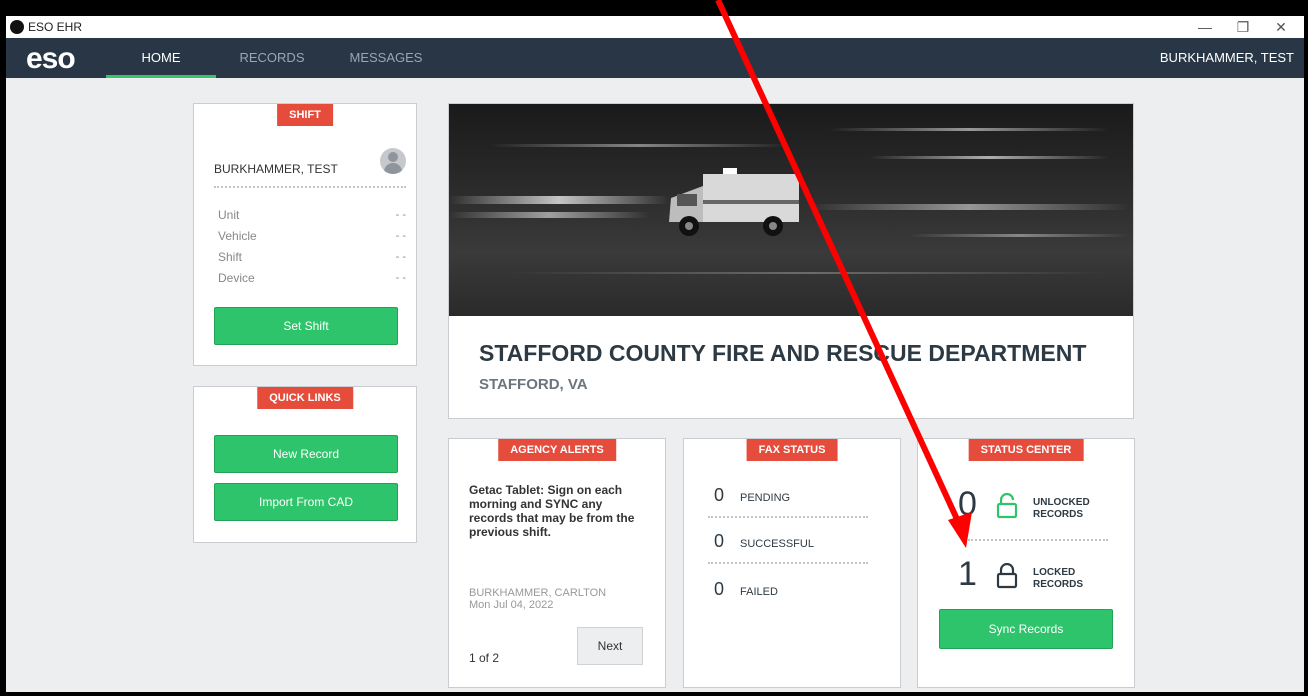 This screenshot has height=696, width=1308. Describe the element at coordinates (230, 257) in the screenshot. I see `shift-label: Shift` at that location.